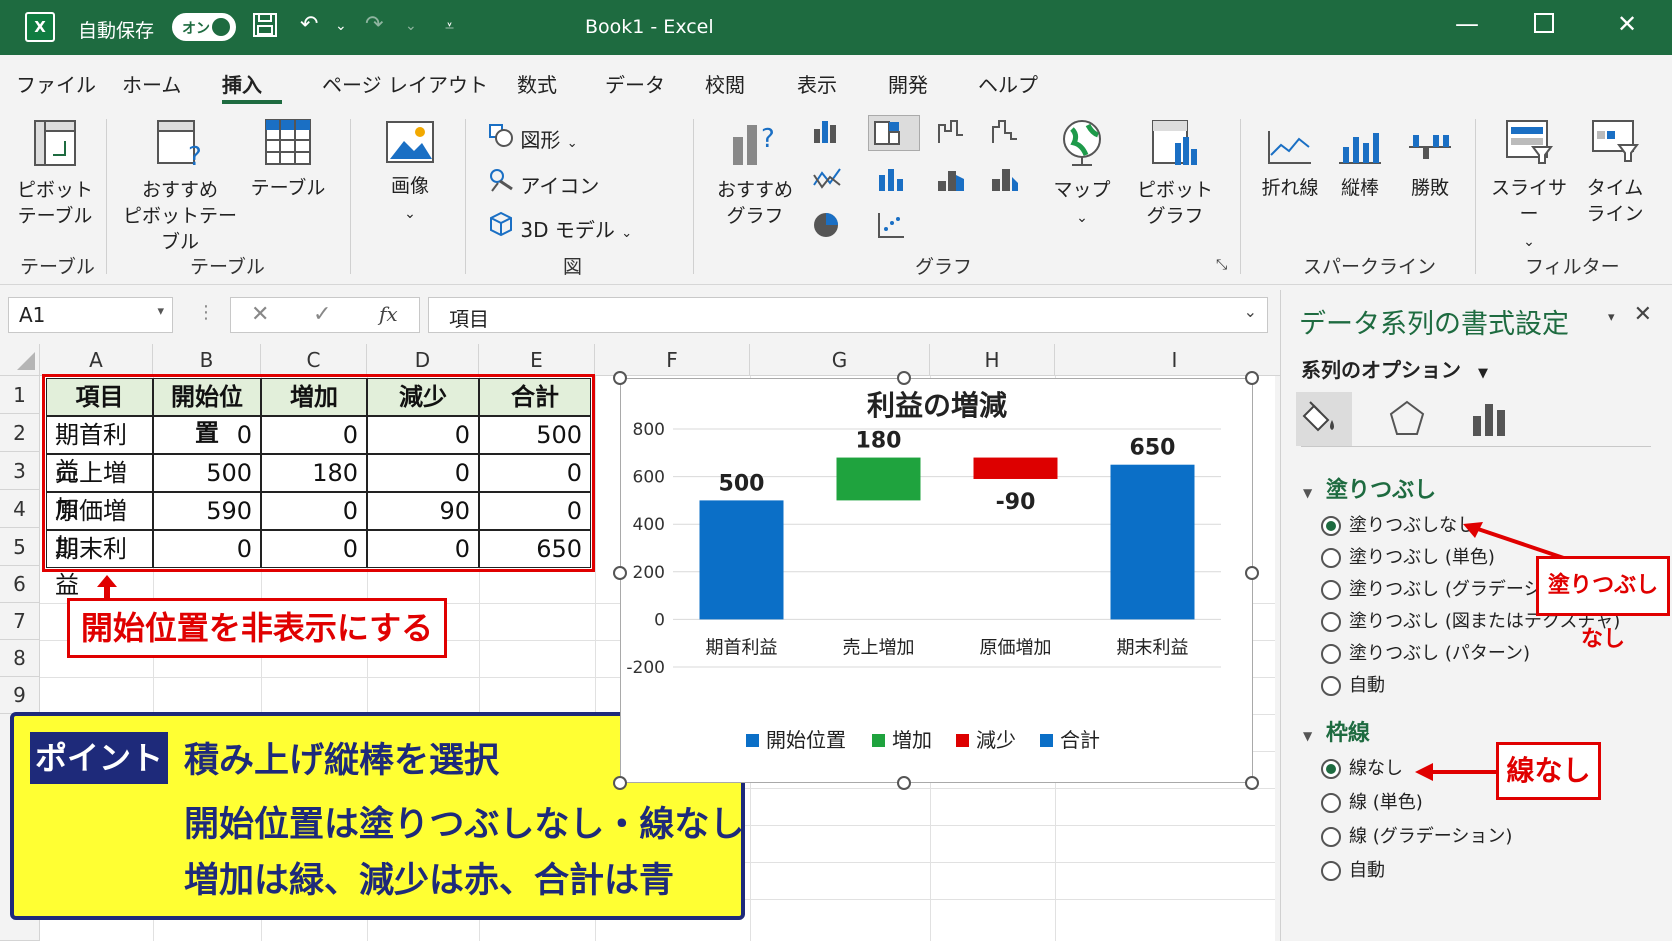 This screenshot has width=1672, height=941. Describe the element at coordinates (1398, 524) in the screenshot. I see `radio-fill-none: 塗りつぶしなし` at that location.